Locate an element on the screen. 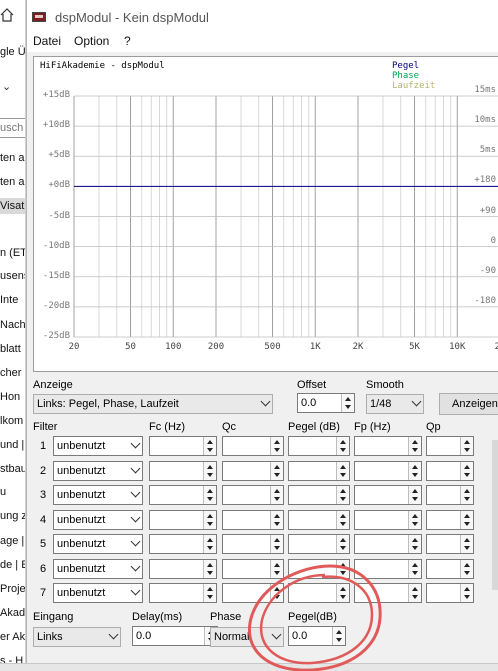 This screenshot has height=671, width=498. background-search-field: usch is located at coordinates (12, 128).